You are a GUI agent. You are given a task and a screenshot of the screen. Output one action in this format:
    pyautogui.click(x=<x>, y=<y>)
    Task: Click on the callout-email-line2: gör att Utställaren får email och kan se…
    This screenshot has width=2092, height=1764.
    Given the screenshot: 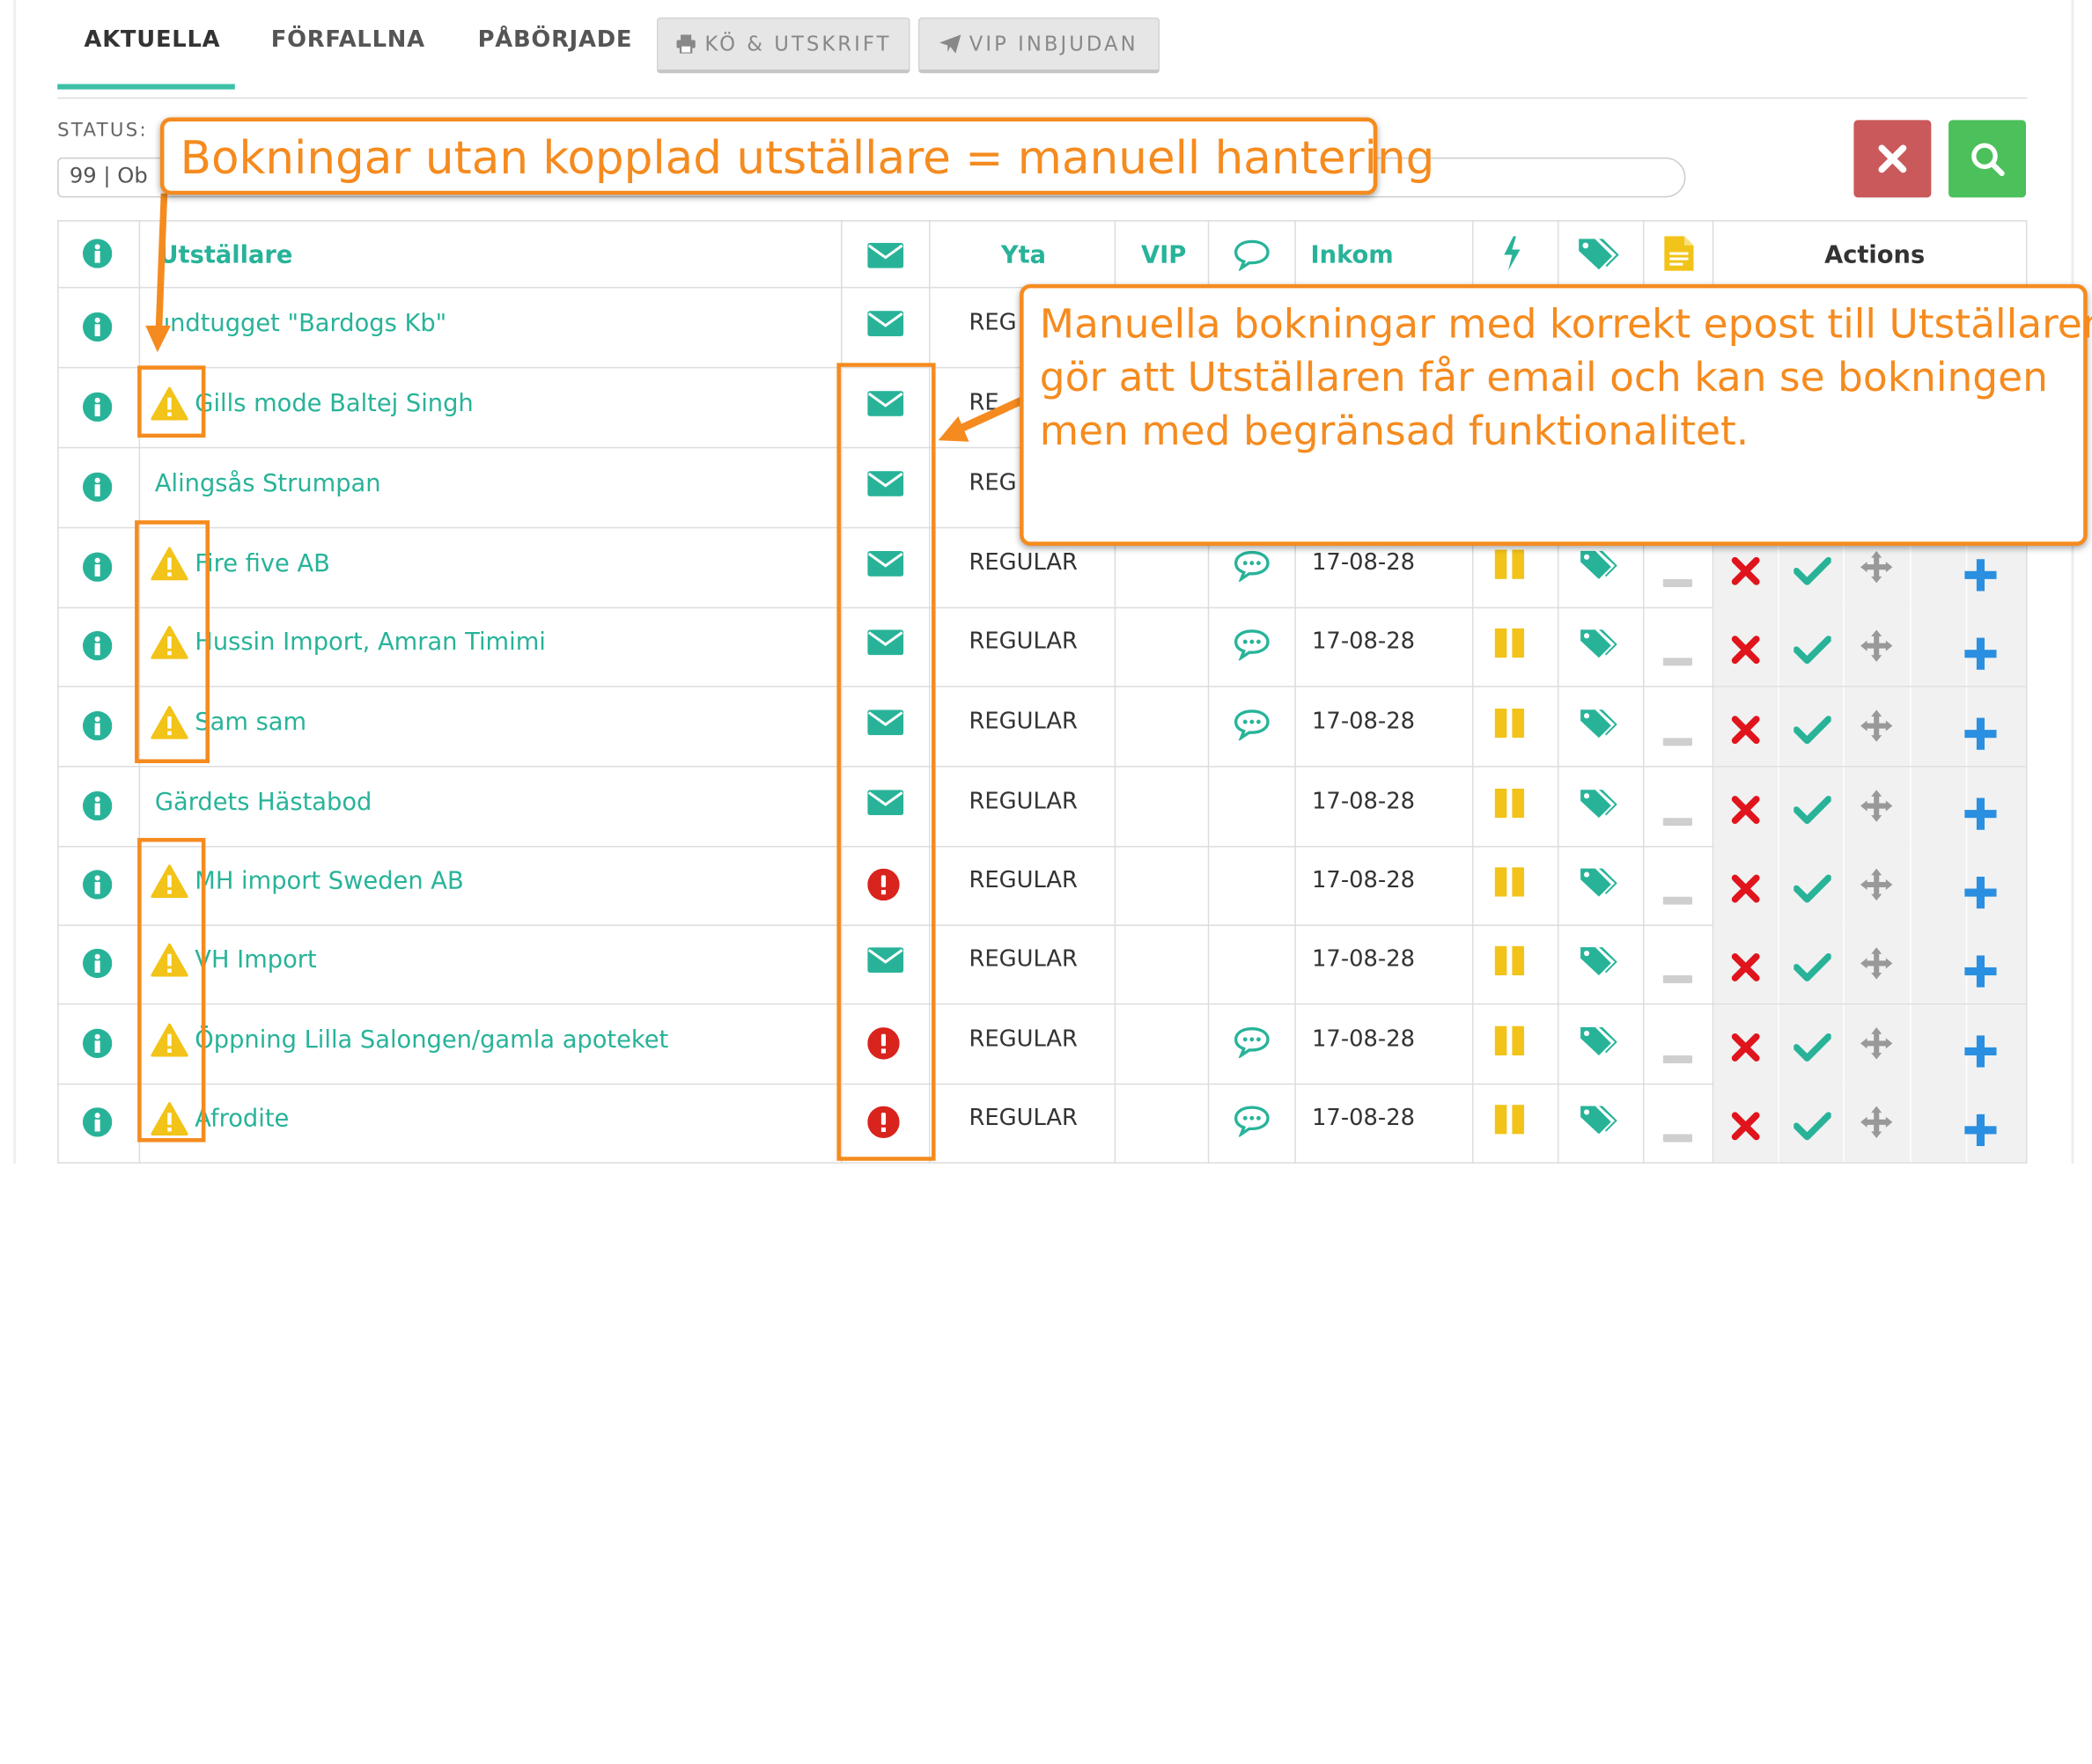 What is the action you would take?
    pyautogui.click(x=1543, y=378)
    